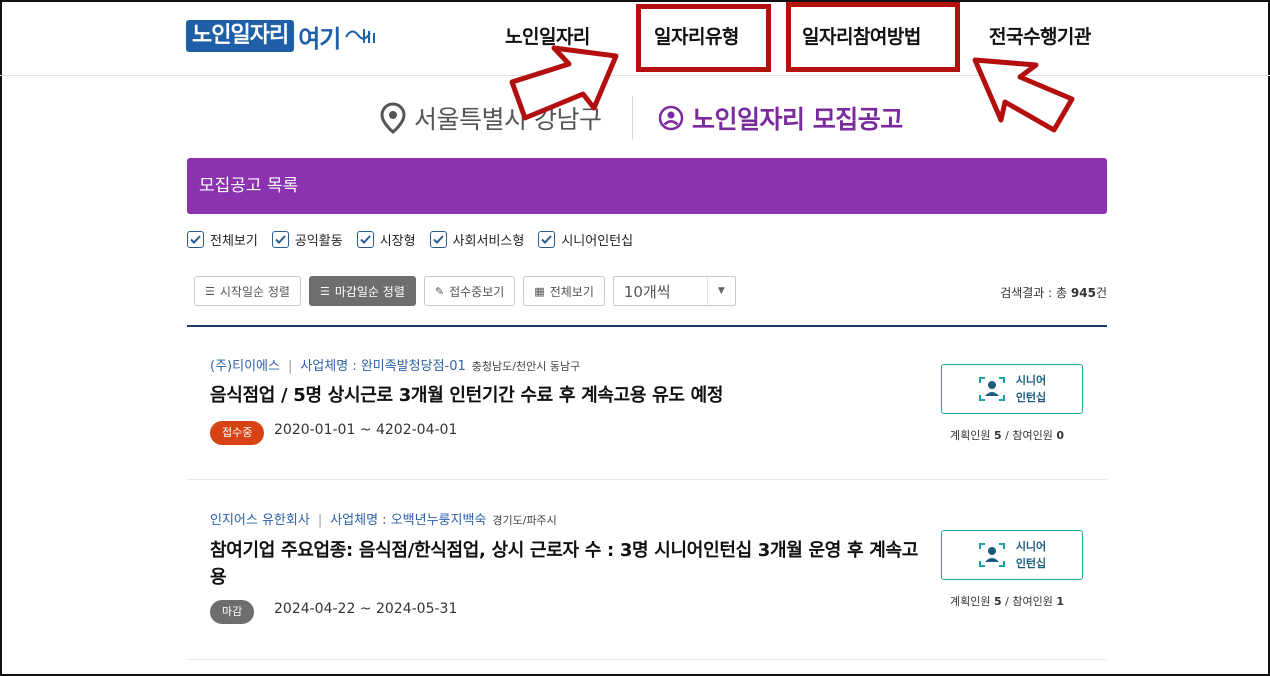 The width and height of the screenshot is (1270, 676). I want to click on arrow-right-icon, so click(1023, 95).